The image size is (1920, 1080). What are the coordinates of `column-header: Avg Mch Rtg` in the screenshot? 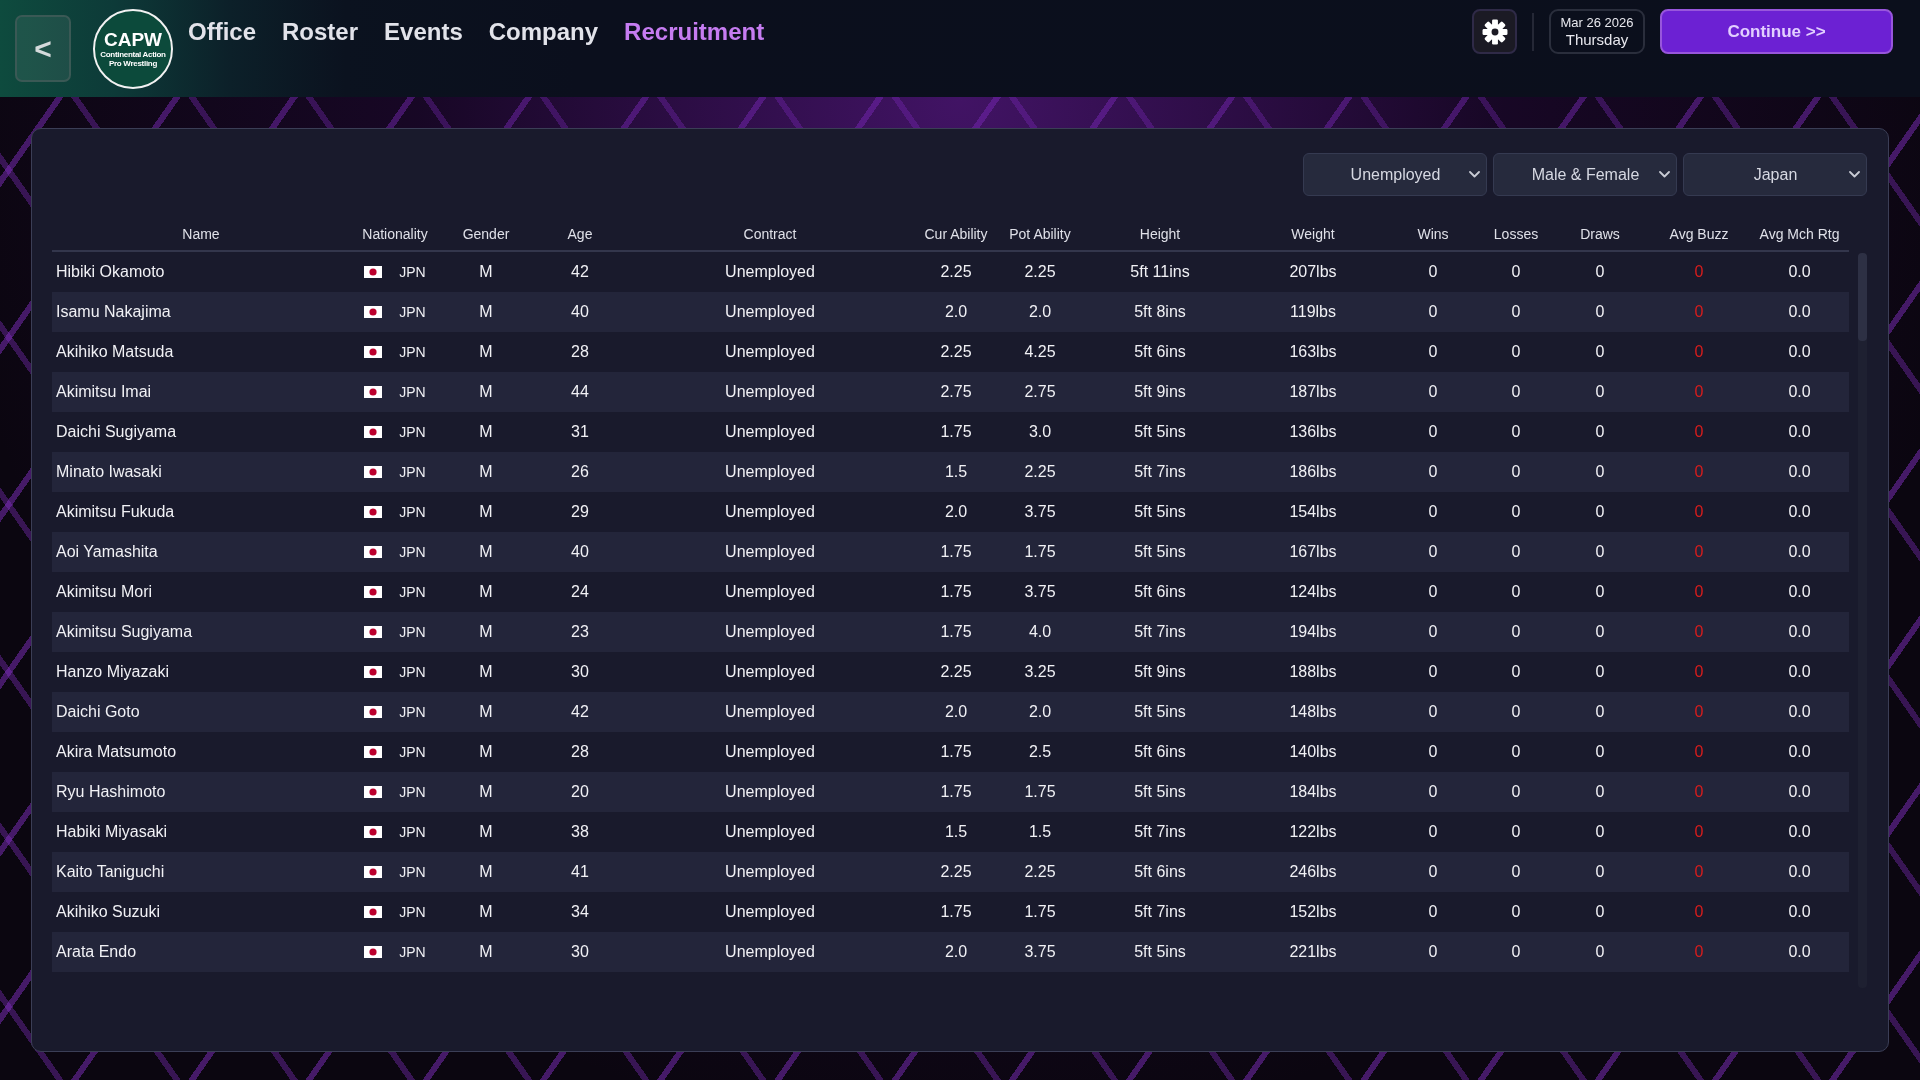 It's located at (1799, 234).